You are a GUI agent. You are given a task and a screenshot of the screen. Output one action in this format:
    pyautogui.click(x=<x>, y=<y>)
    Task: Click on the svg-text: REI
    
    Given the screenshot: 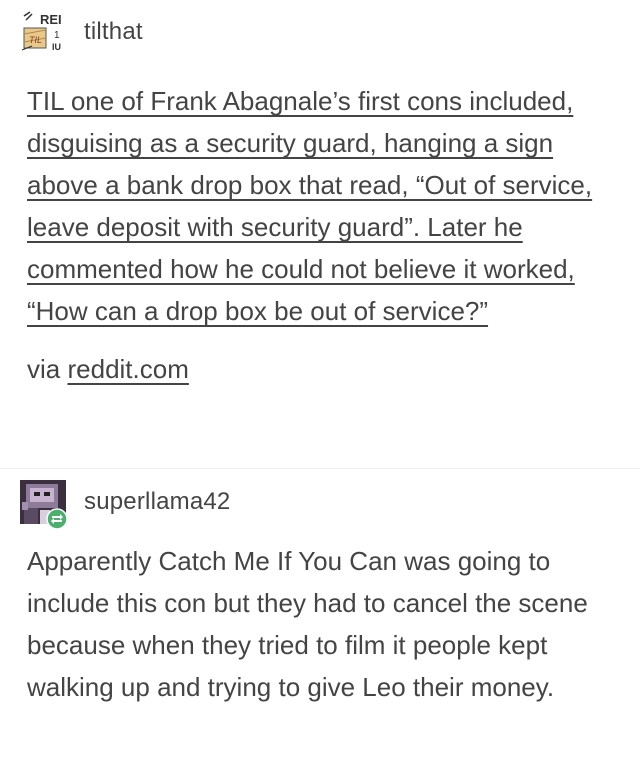 What is the action you would take?
    pyautogui.click(x=51, y=19)
    